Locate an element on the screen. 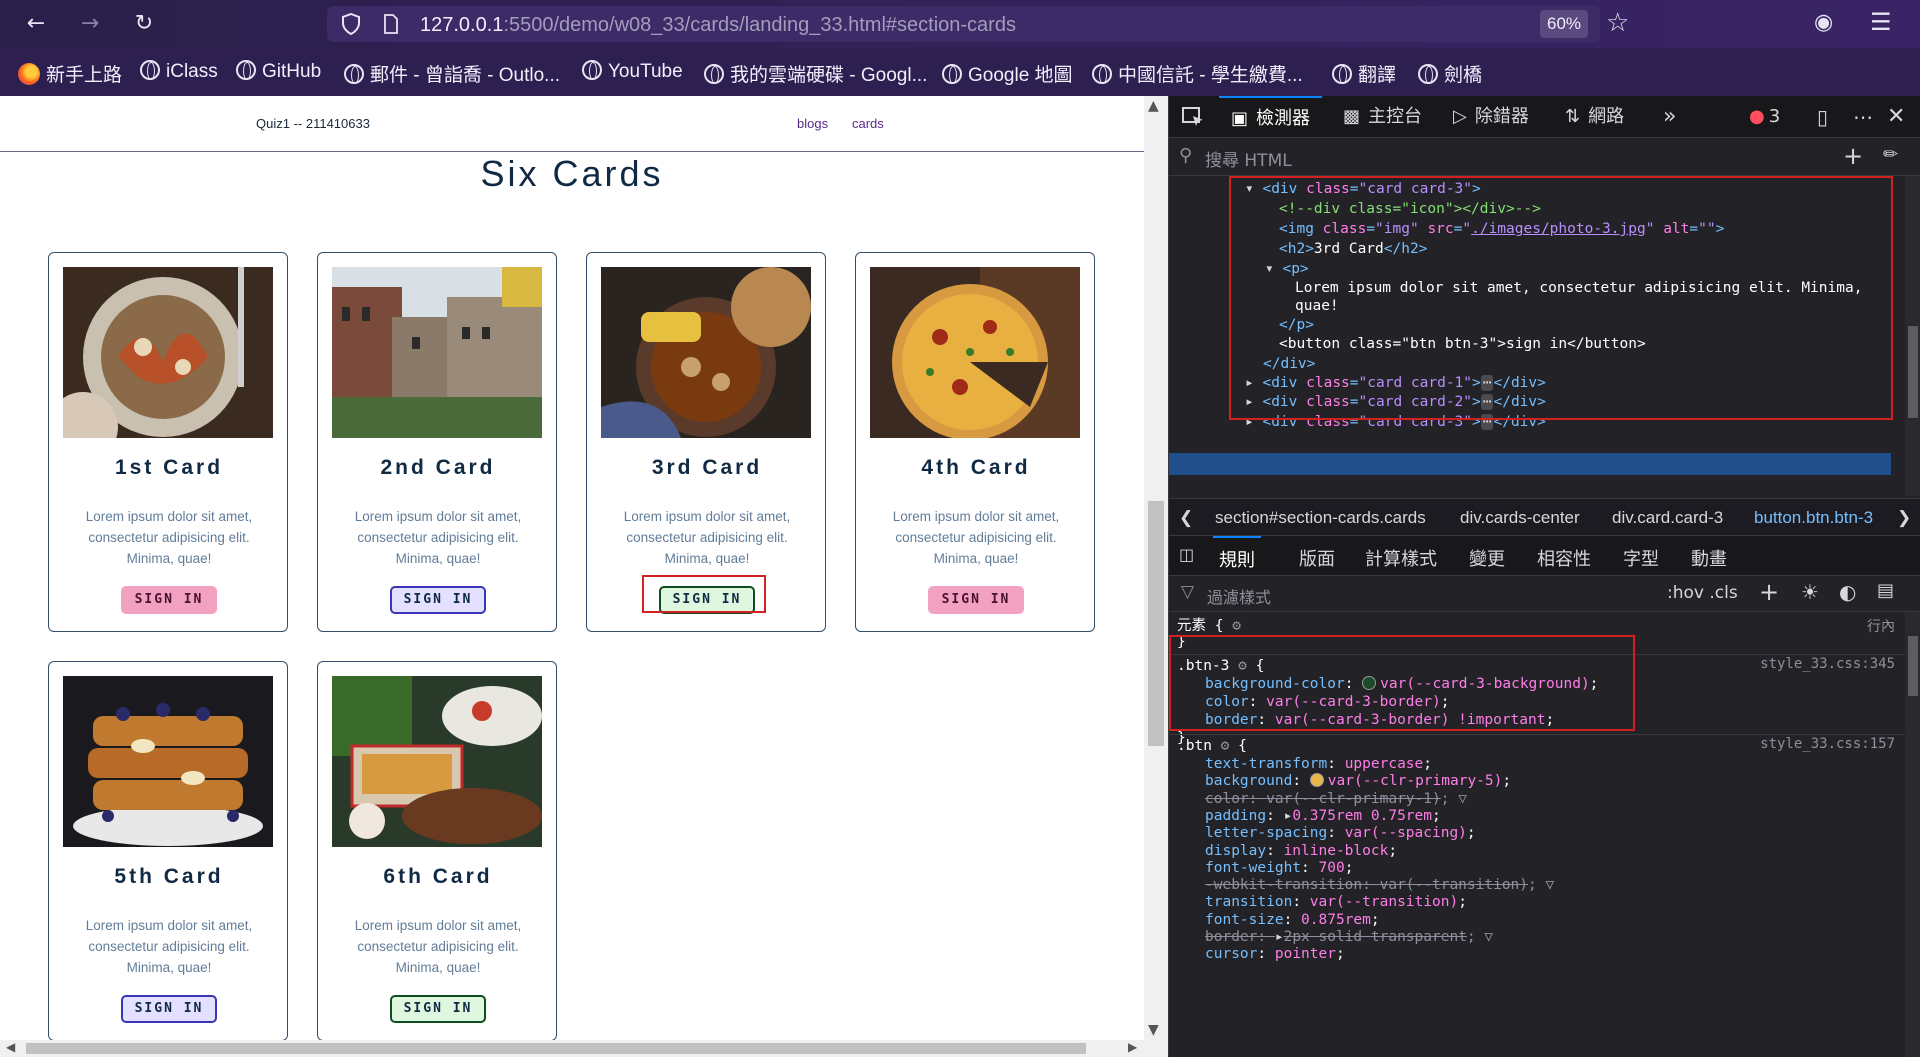  menu-icon: ☰ is located at coordinates (1881, 22).